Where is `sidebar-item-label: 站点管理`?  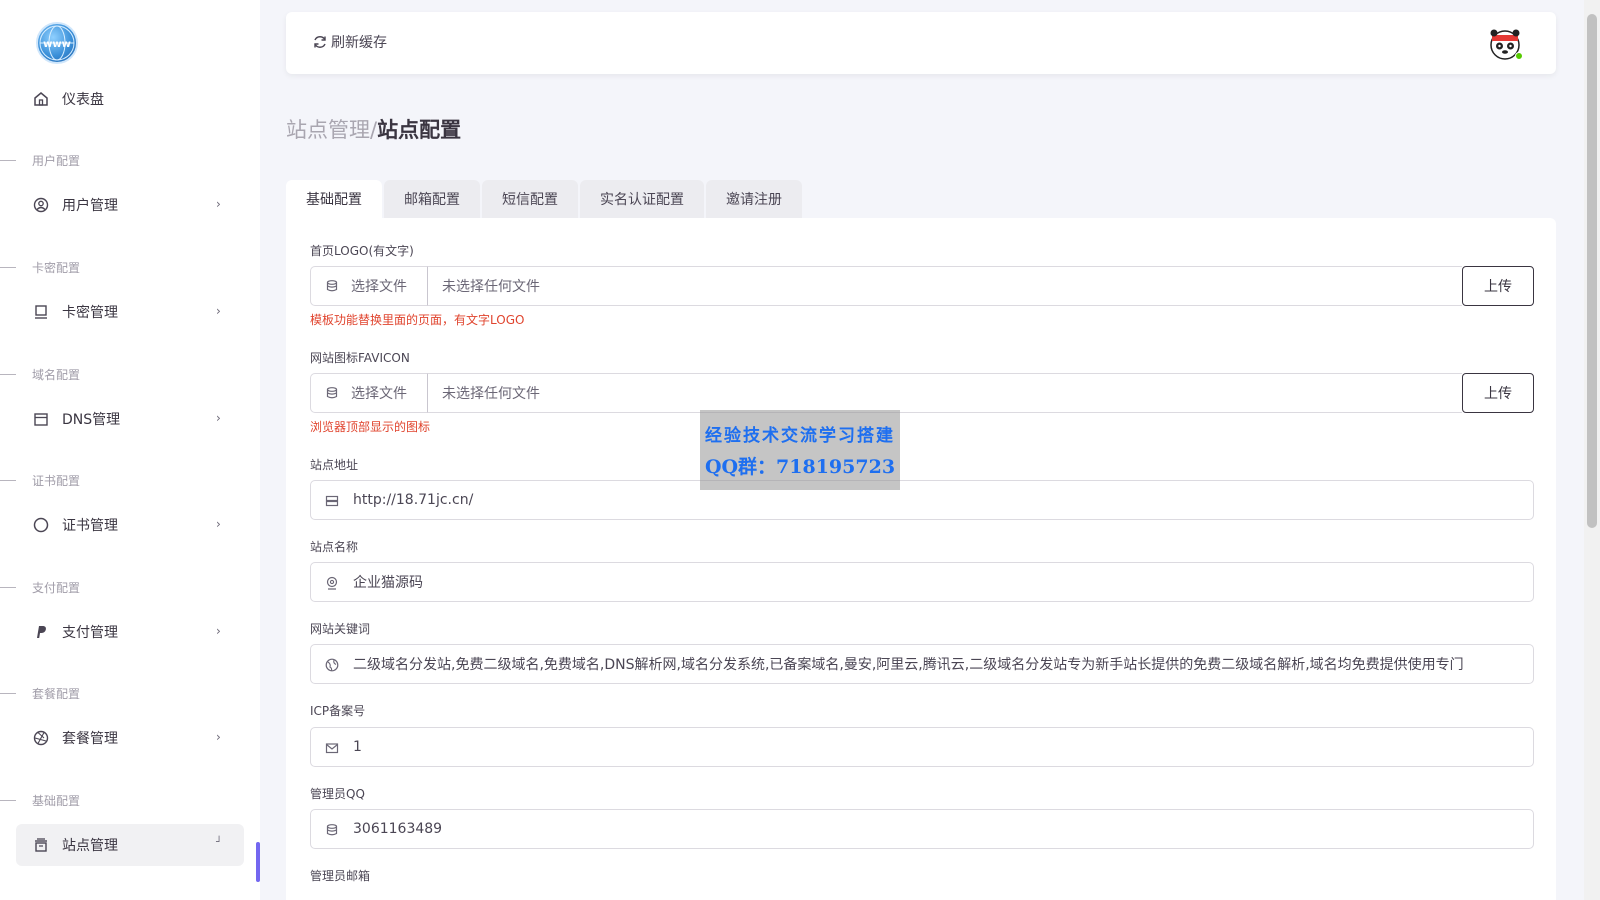
sidebar-item-label: 站点管理 is located at coordinates (90, 846).